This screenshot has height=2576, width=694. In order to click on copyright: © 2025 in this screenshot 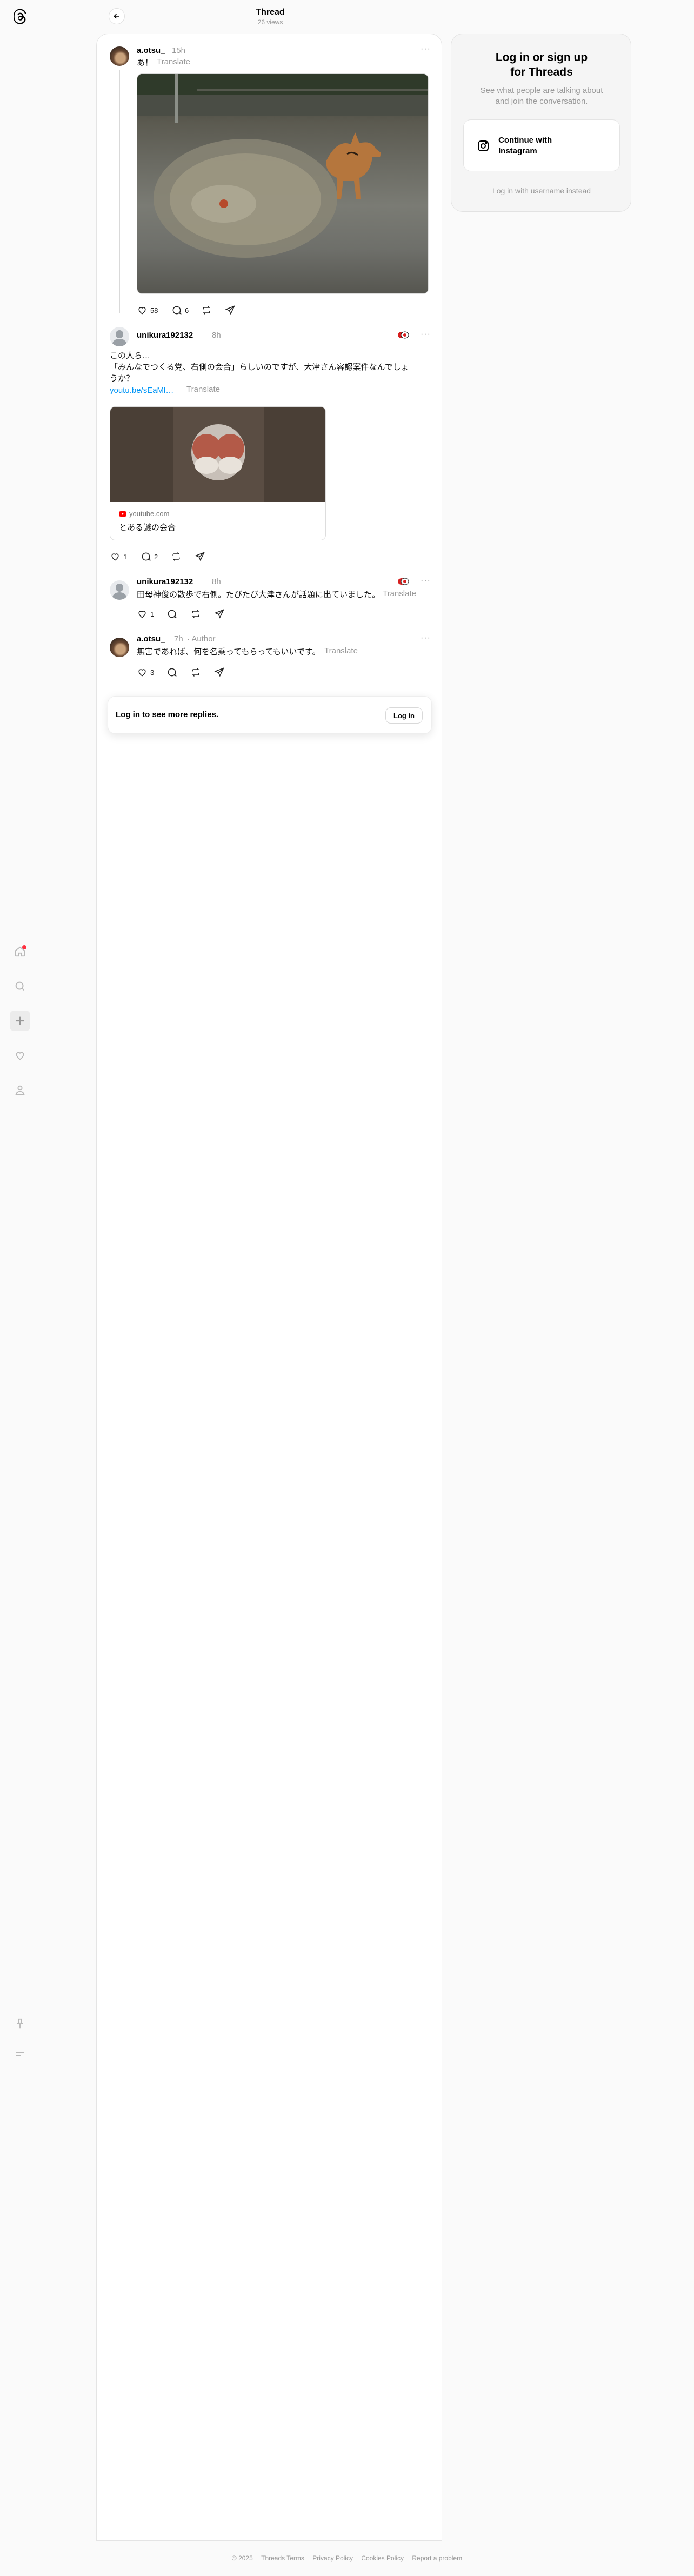, I will do `click(242, 2558)`.